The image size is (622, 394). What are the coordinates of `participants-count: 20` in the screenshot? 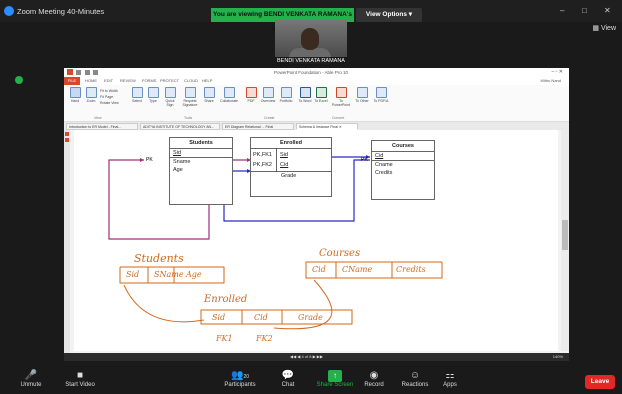 It's located at (246, 377).